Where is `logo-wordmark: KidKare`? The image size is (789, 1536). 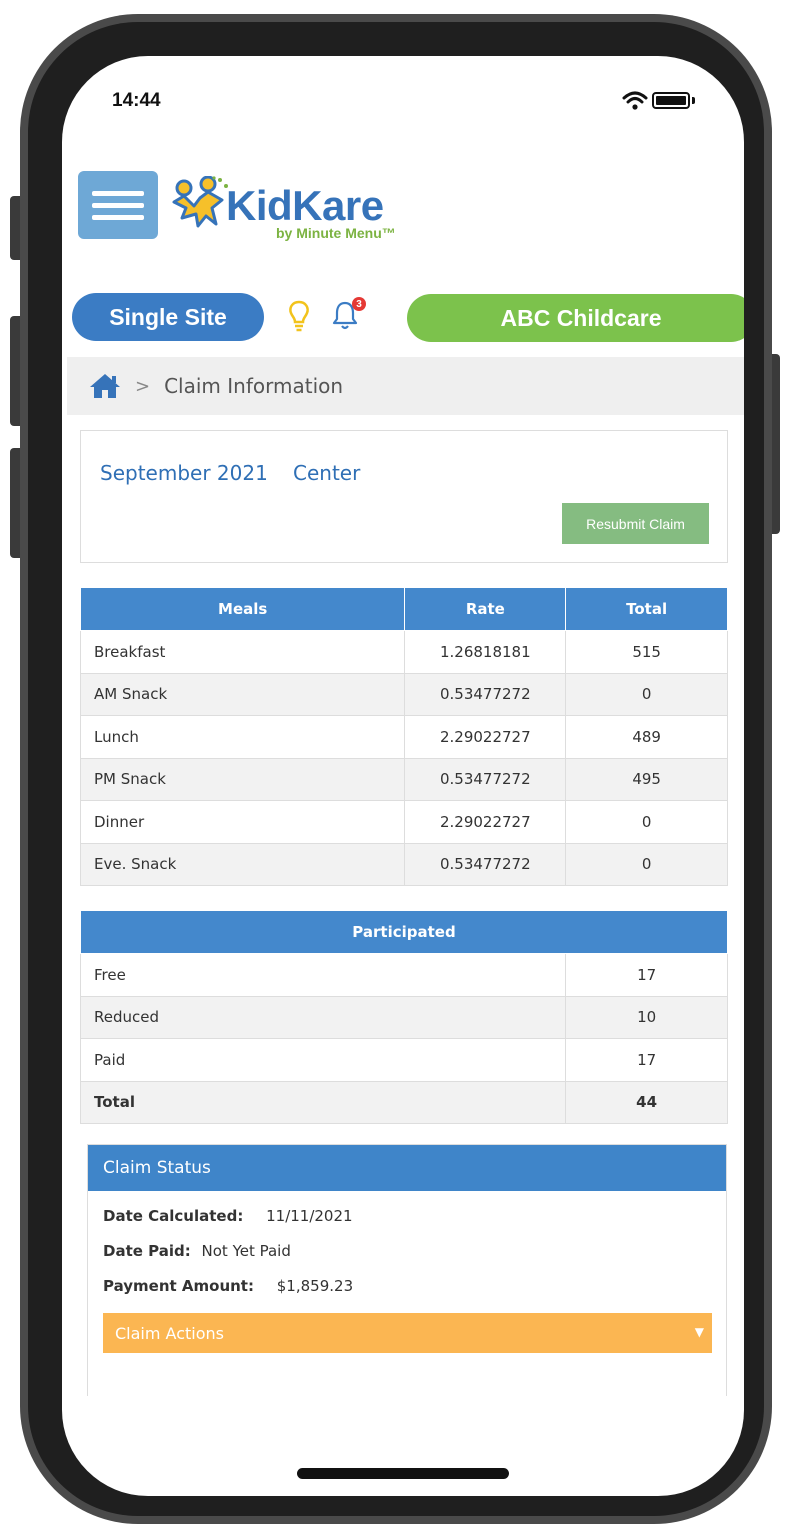 logo-wordmark: KidKare is located at coordinates (305, 205).